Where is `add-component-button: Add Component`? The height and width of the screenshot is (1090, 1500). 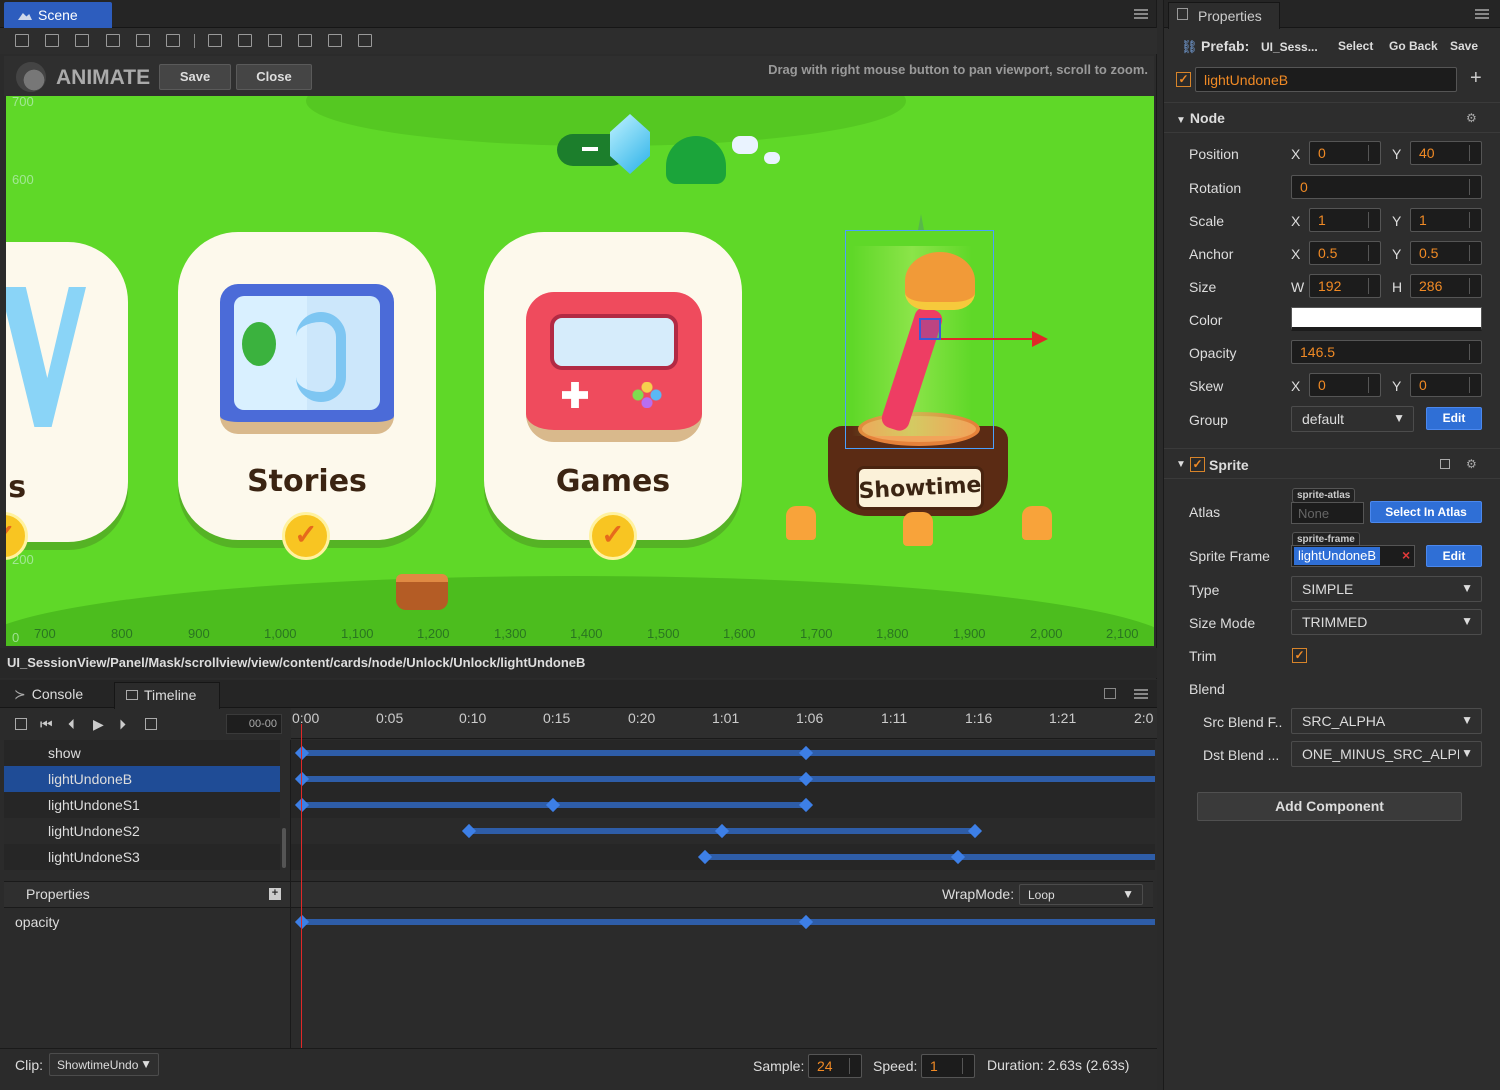
add-component-button: Add Component is located at coordinates (1329, 806).